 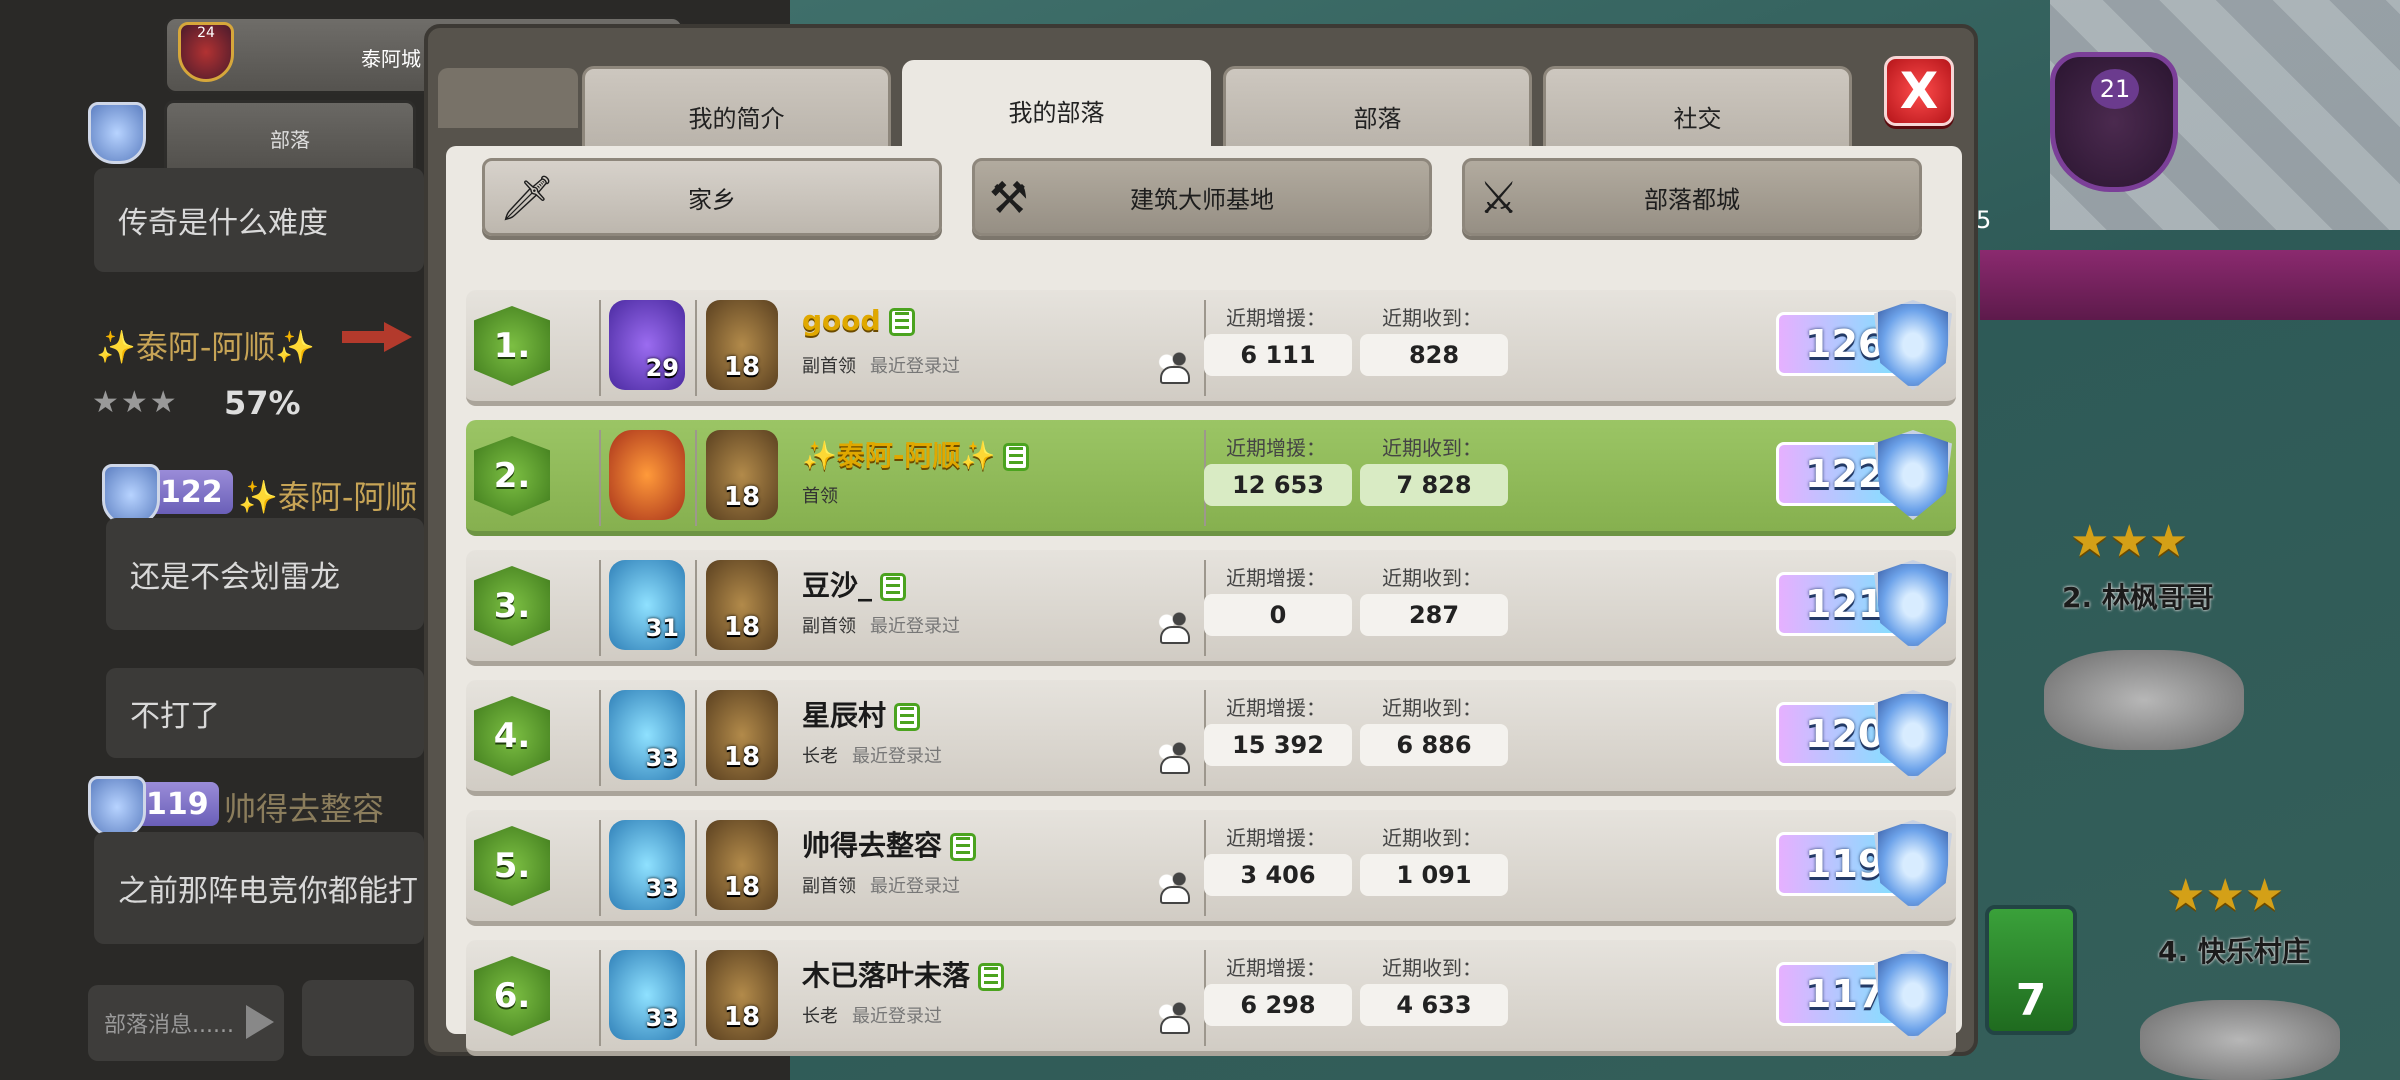 What do you see at coordinates (1278, 745) in the screenshot?
I see `donated-value: 15 392` at bounding box center [1278, 745].